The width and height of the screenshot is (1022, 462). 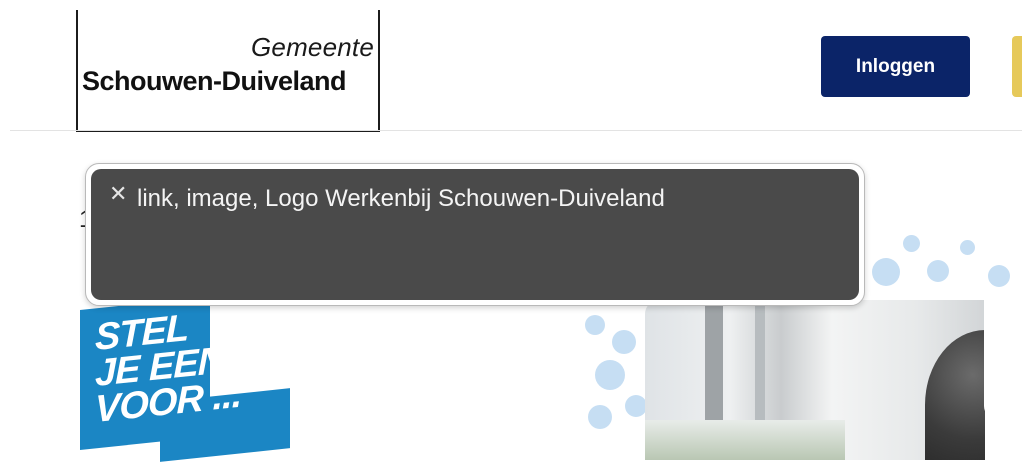 I want to click on close-icon: ✕, so click(x=118, y=194).